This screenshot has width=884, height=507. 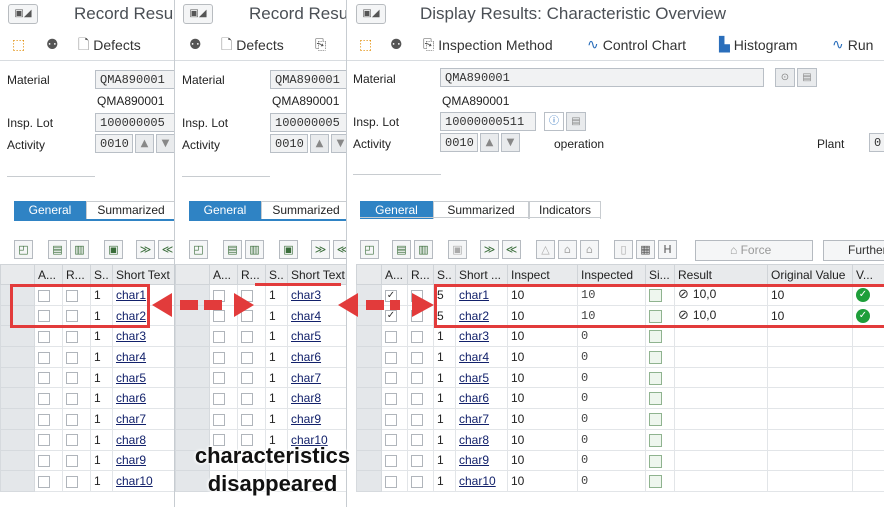 I want to click on characteristic-link: char6, so click(x=474, y=398).